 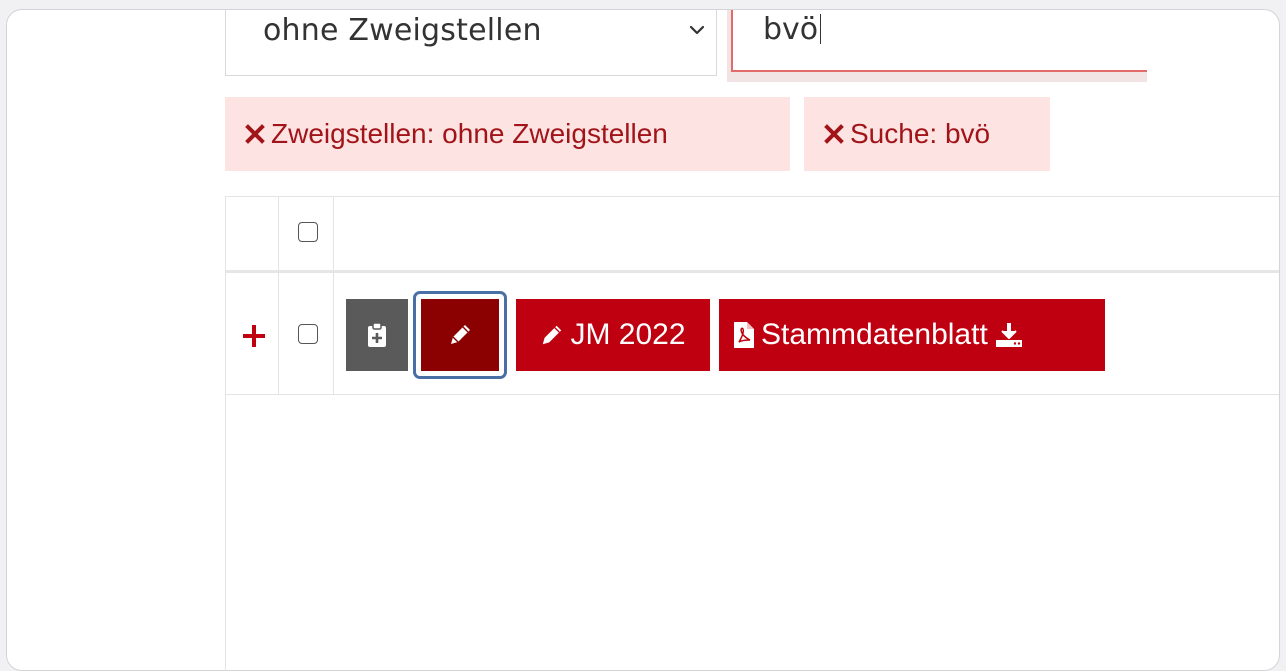 I want to click on jm-button-label: JM 2022, so click(x=628, y=334).